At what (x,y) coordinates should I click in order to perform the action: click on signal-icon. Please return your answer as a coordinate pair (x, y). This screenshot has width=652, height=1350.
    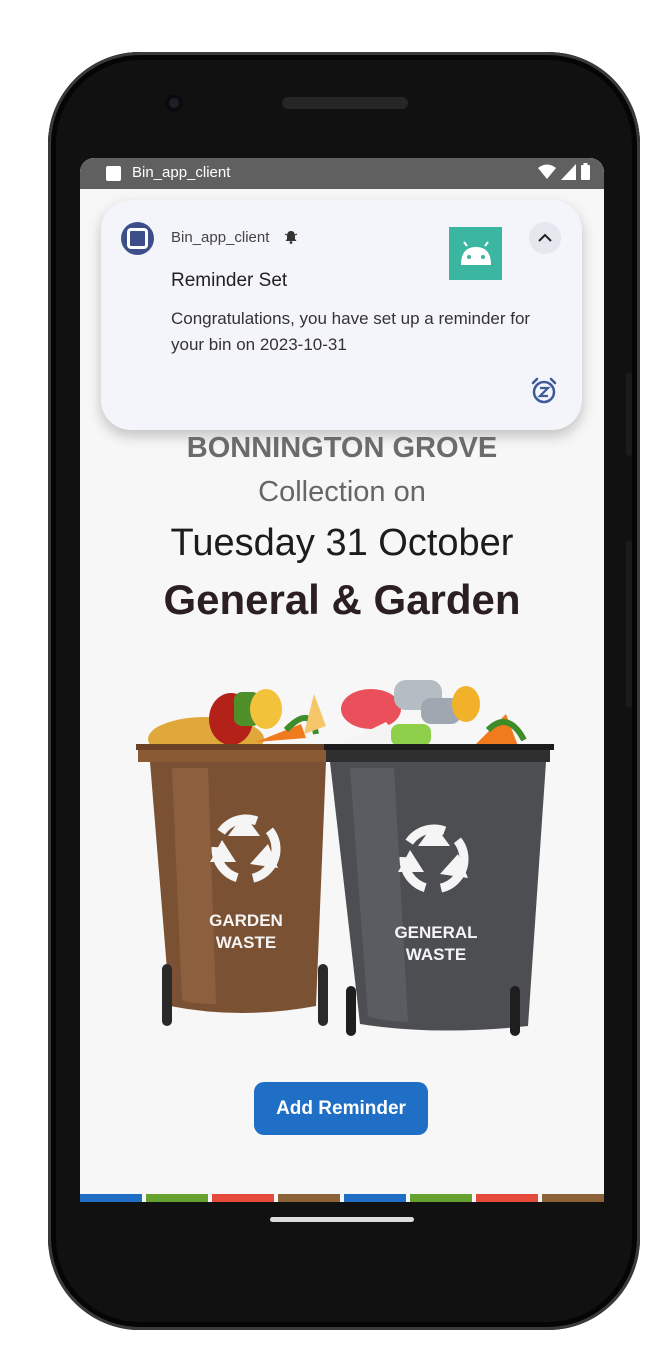
    Looking at the image, I should click on (568, 171).